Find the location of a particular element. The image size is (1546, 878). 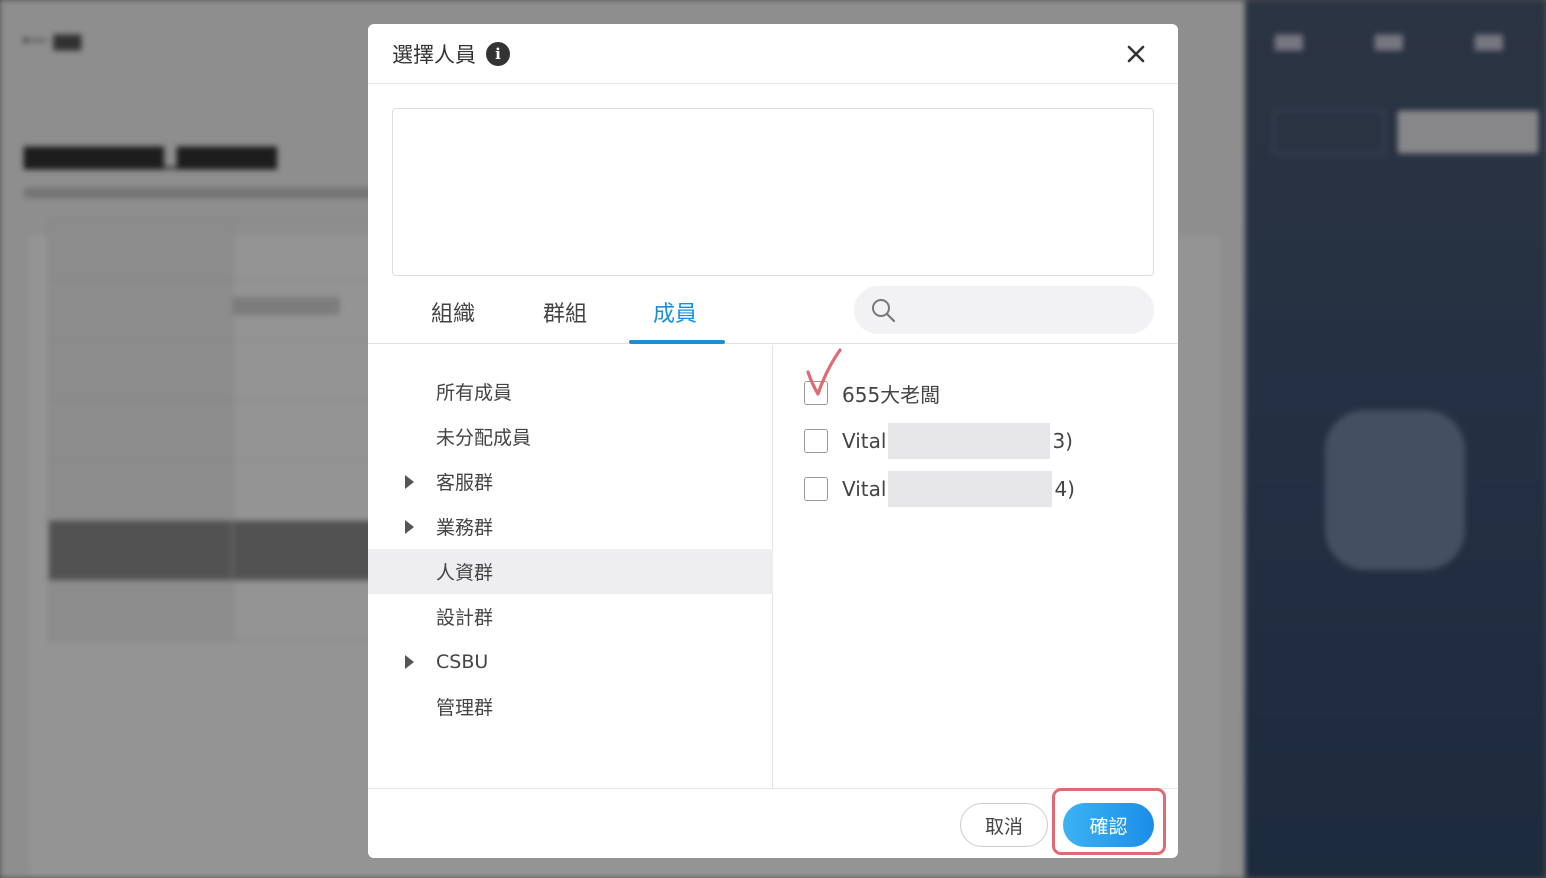

tree-item-label: CSBU is located at coordinates (462, 661).